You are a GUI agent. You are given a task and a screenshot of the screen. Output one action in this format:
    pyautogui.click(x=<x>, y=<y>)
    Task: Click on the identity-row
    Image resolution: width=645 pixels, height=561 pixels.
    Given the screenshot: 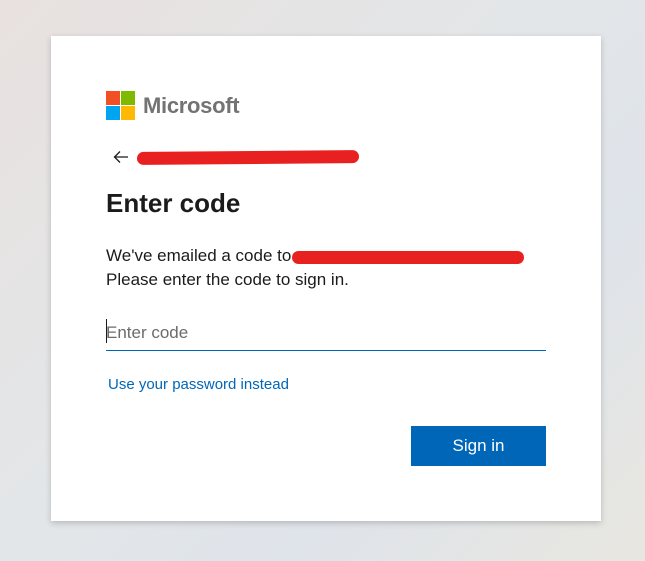 What is the action you would take?
    pyautogui.click(x=235, y=157)
    